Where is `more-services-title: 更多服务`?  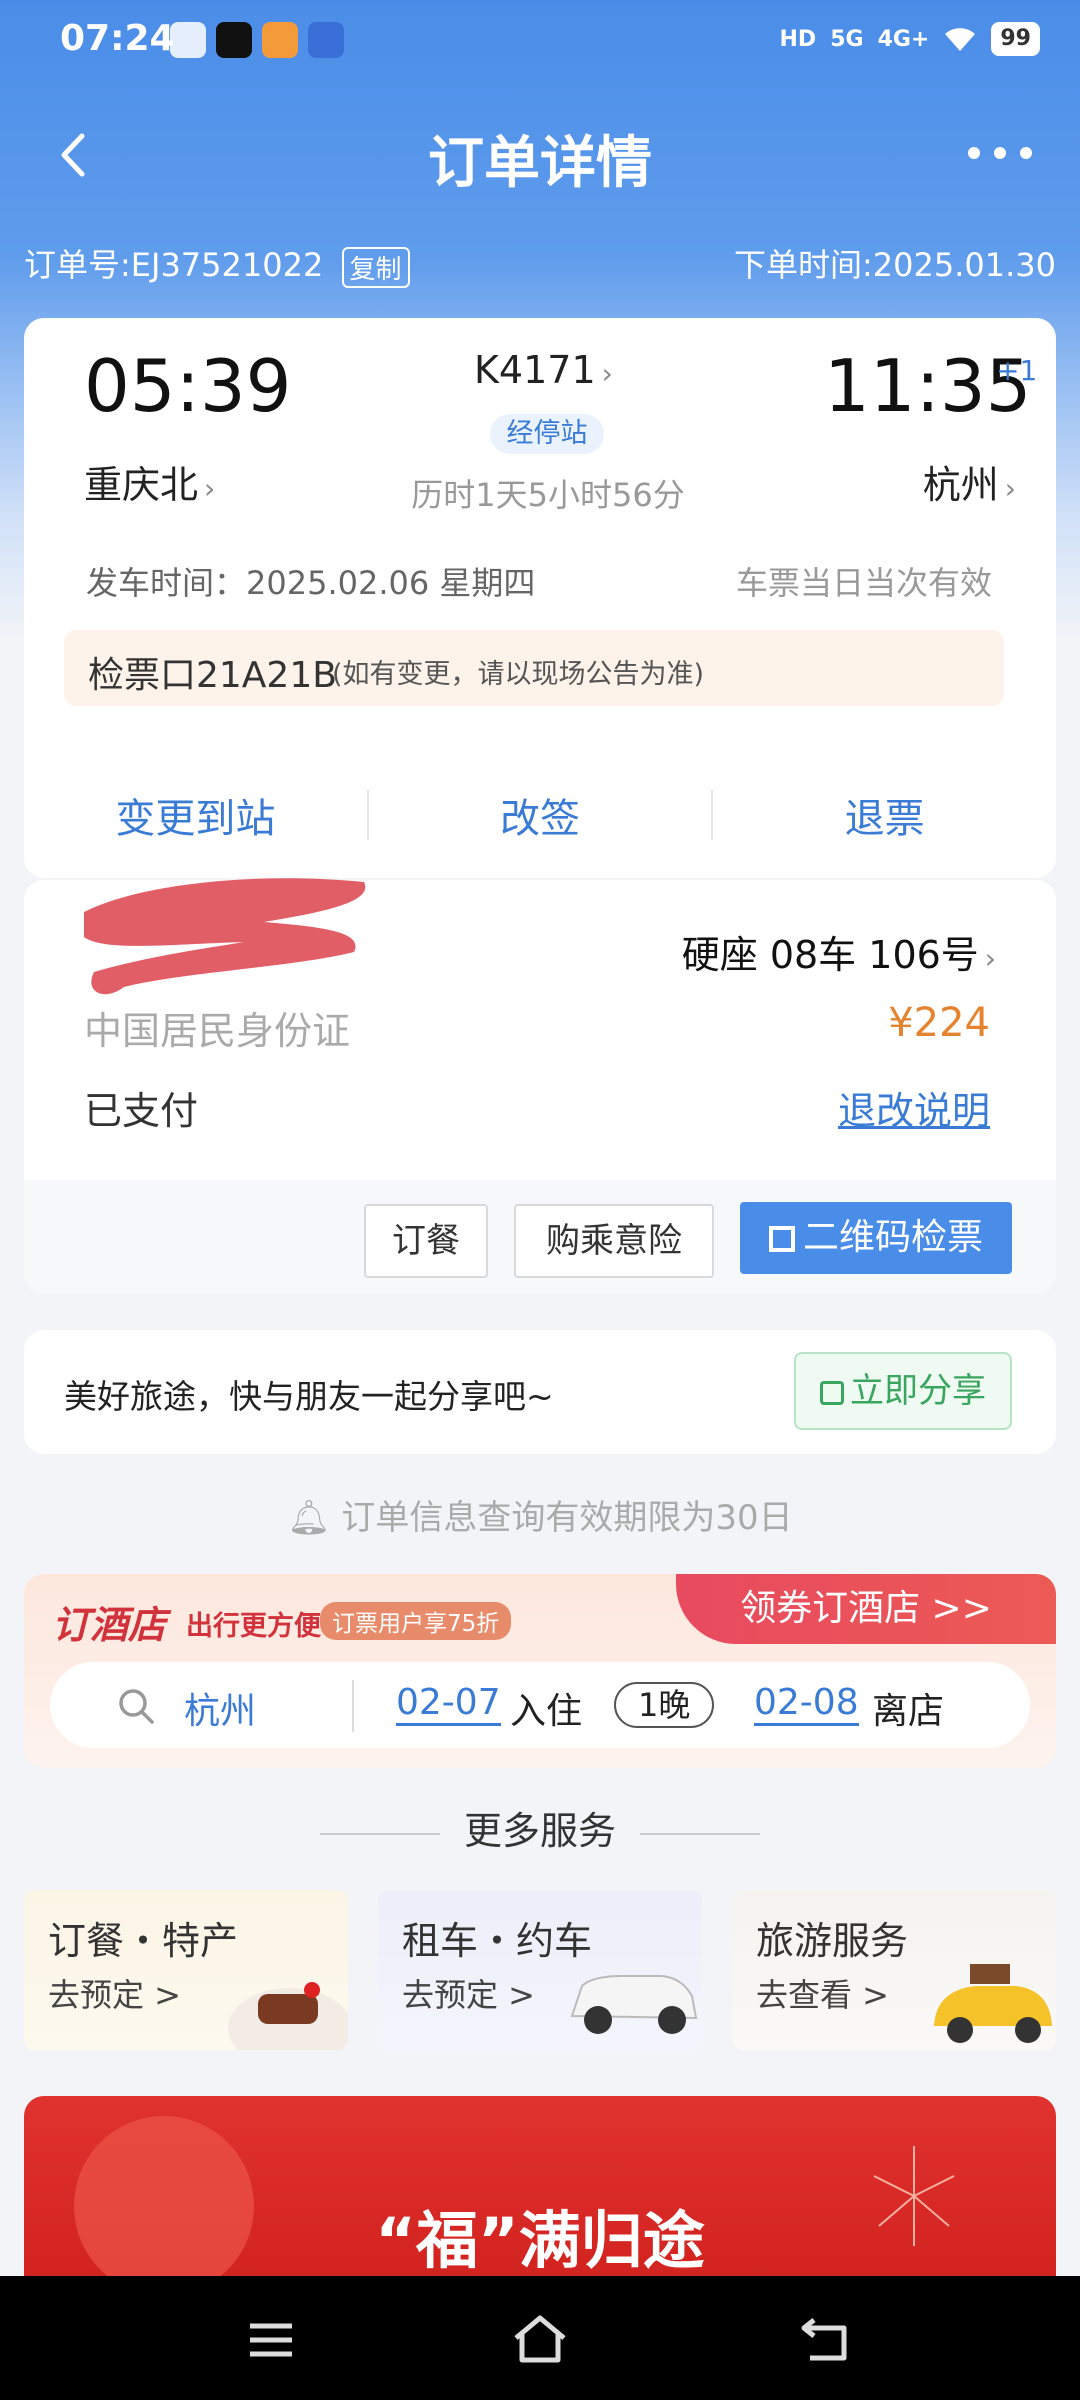 more-services-title: 更多服务 is located at coordinates (539, 1831).